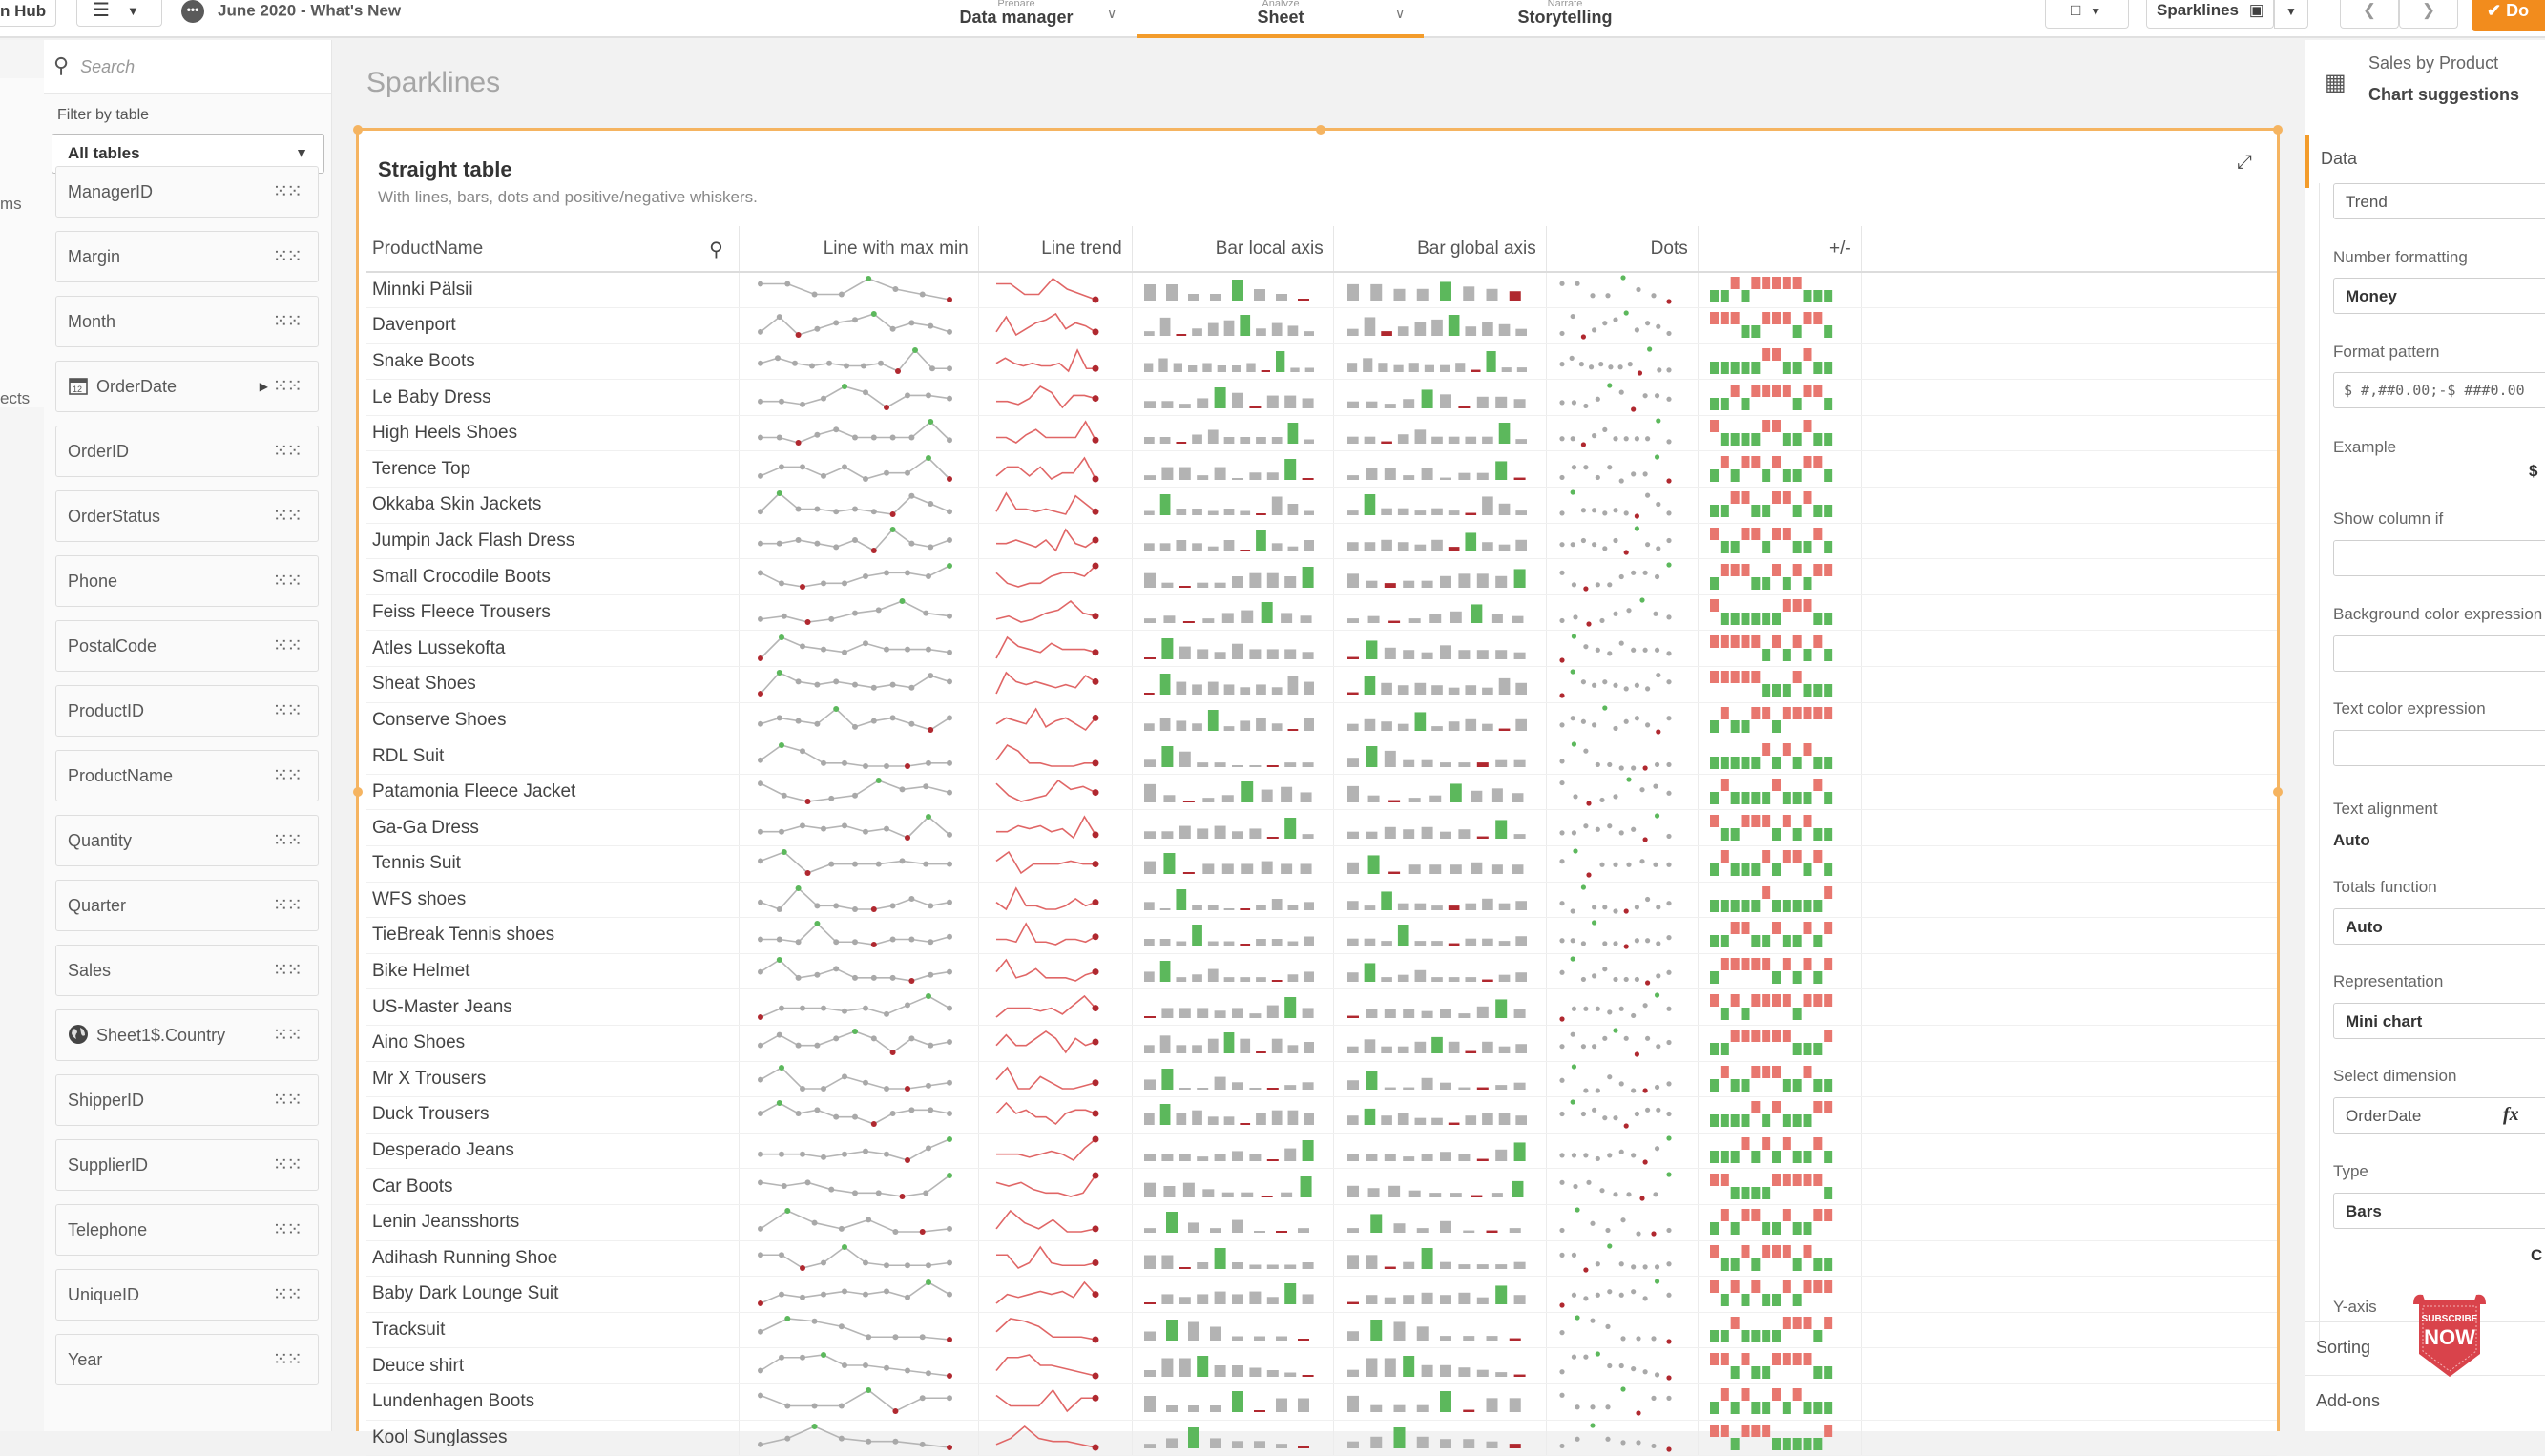 The height and width of the screenshot is (1456, 2545). Describe the element at coordinates (1321, 1294) in the screenshot. I see `table-row: Baby Dark Lounge Suit` at that location.